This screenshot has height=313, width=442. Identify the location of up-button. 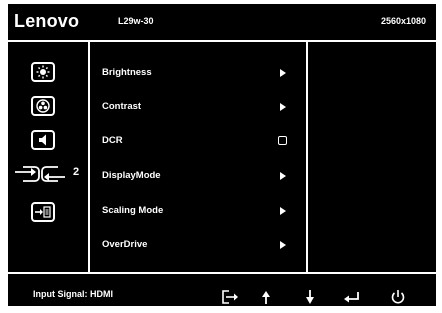
(266, 297).